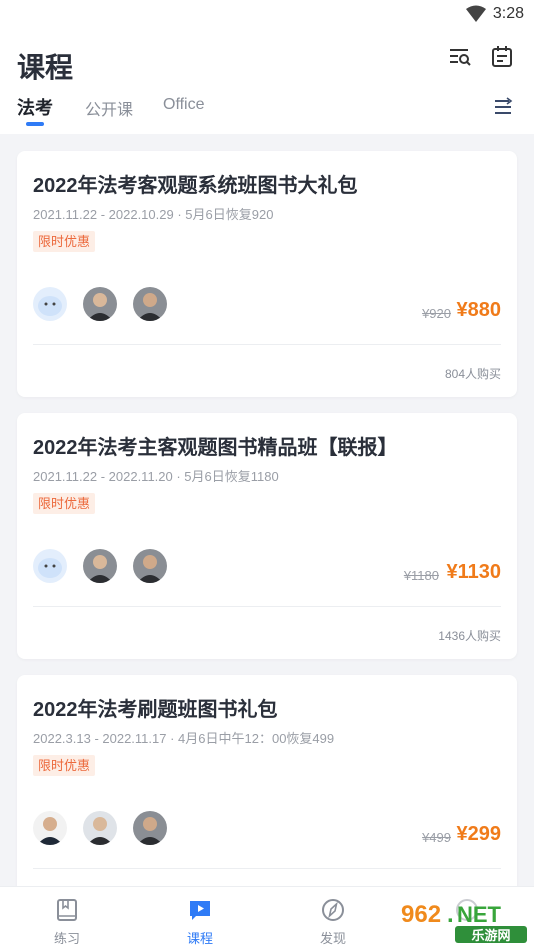 This screenshot has width=534, height=949. I want to click on tabbar-label: 课程, so click(199, 938).